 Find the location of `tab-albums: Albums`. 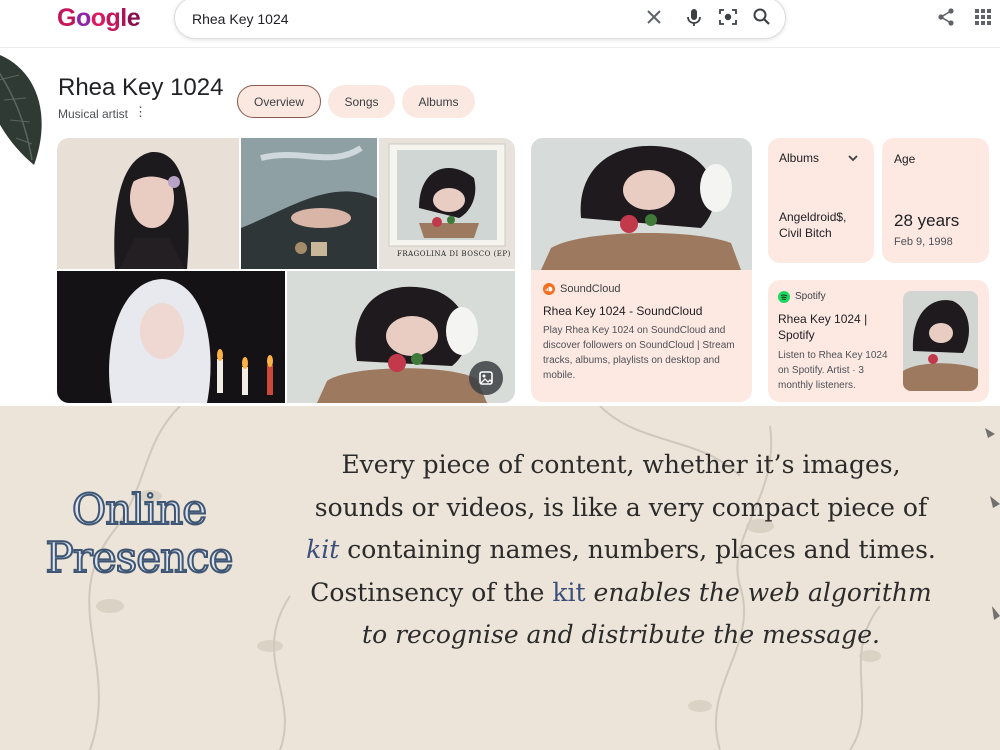

tab-albums: Albums is located at coordinates (438, 101).